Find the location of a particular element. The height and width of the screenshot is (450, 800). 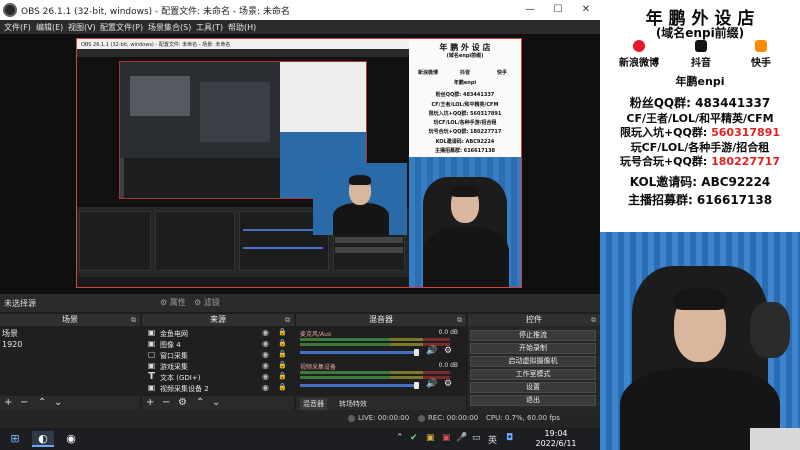

poster-small-line: 玩号合玩+QQ群: 180227717 is located at coordinates (465, 132).